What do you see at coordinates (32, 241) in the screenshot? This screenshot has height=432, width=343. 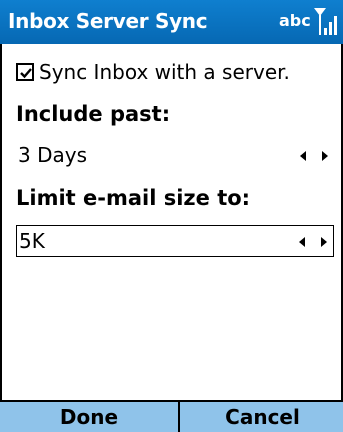 I see `limit-size-value: 5K` at bounding box center [32, 241].